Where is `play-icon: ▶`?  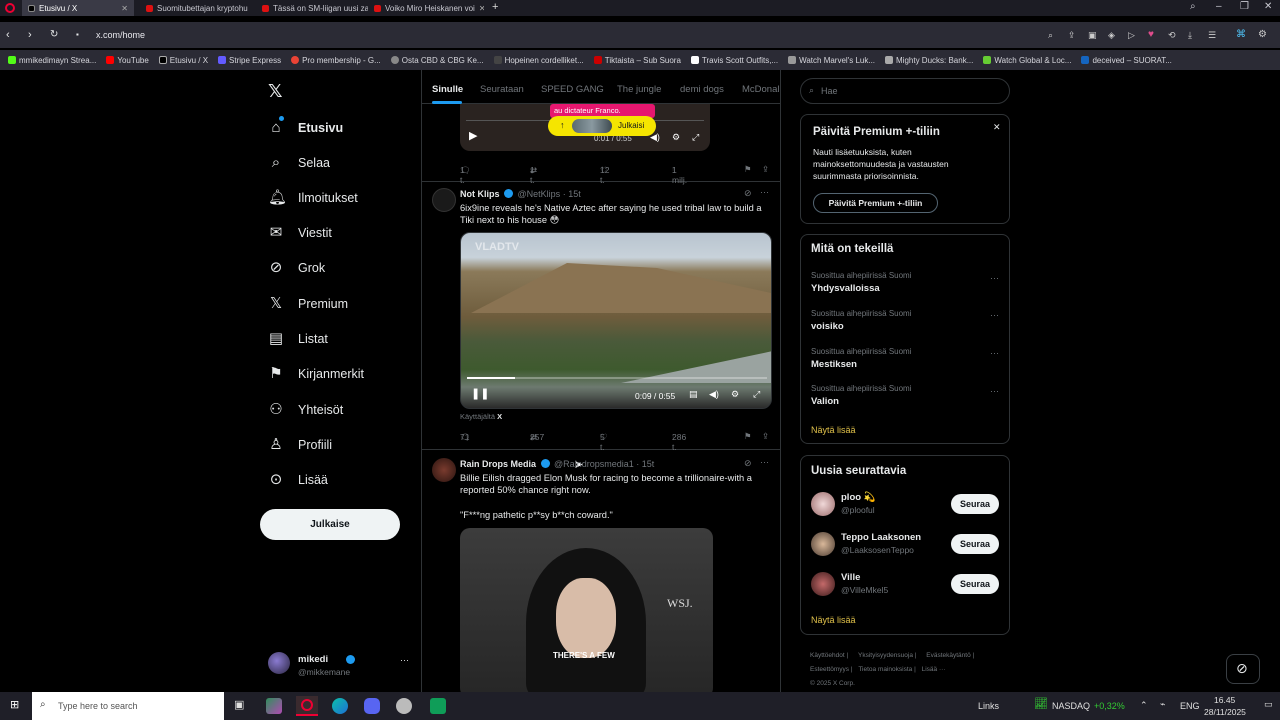
play-icon: ▶ is located at coordinates (473, 136).